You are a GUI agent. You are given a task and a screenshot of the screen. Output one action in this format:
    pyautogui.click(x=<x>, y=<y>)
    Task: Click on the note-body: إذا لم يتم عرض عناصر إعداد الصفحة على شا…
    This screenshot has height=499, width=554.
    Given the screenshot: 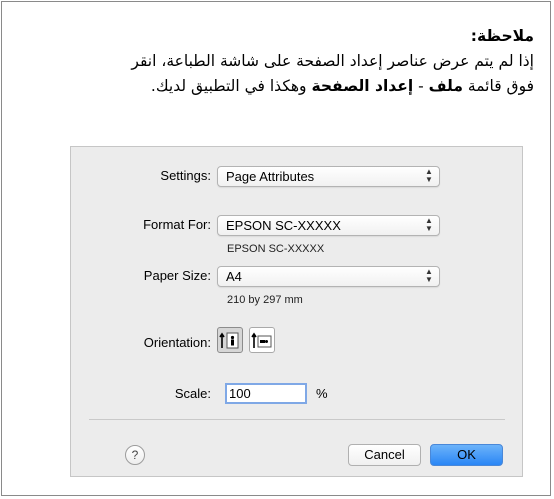 What is the action you would take?
    pyautogui.click(x=276, y=74)
    